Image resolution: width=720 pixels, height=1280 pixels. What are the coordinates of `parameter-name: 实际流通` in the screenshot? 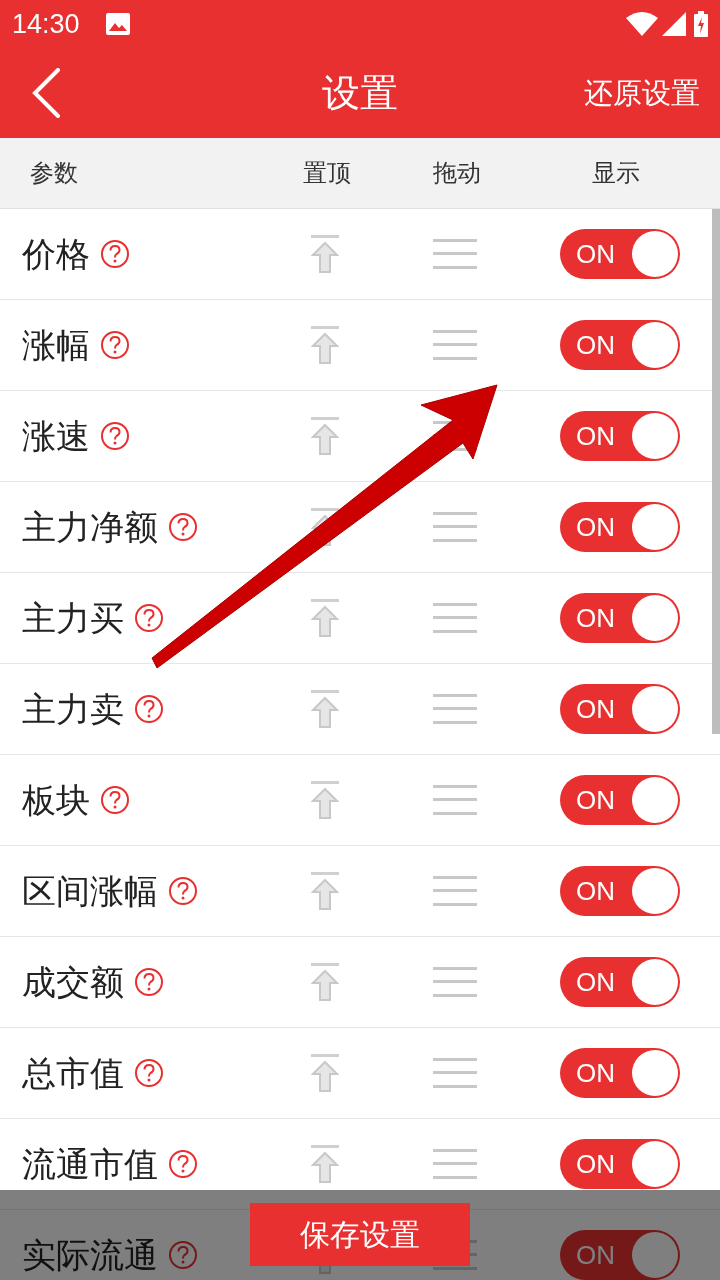 It's located at (90, 1255).